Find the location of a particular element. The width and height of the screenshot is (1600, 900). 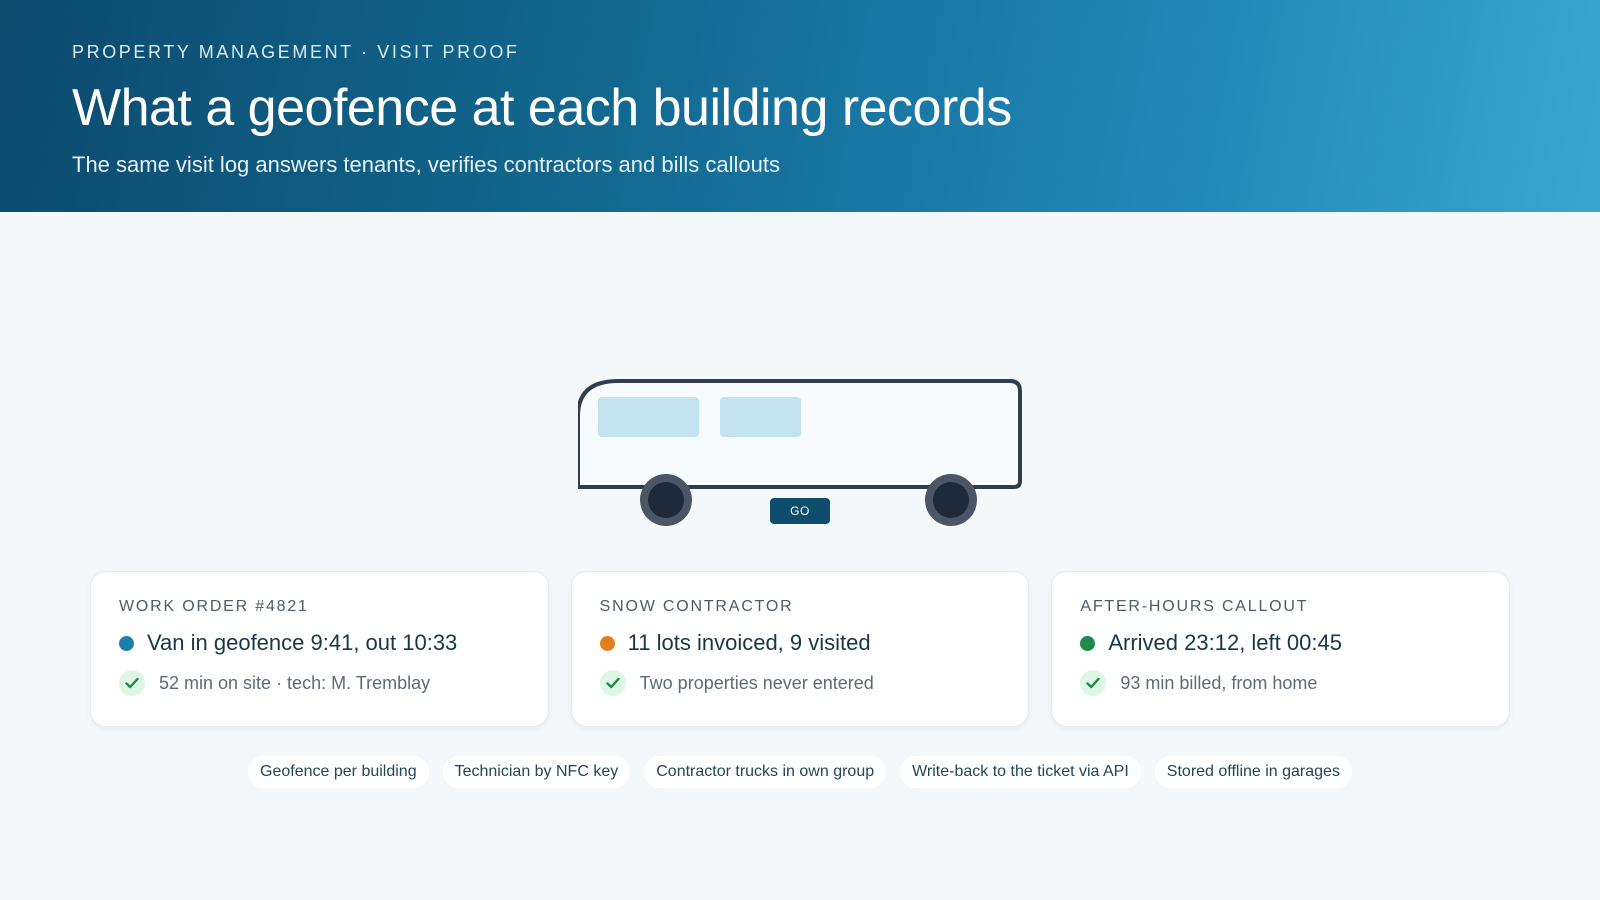

card-detail-row: 52 min on site · tech: M. Tremblay is located at coordinates (319, 683).